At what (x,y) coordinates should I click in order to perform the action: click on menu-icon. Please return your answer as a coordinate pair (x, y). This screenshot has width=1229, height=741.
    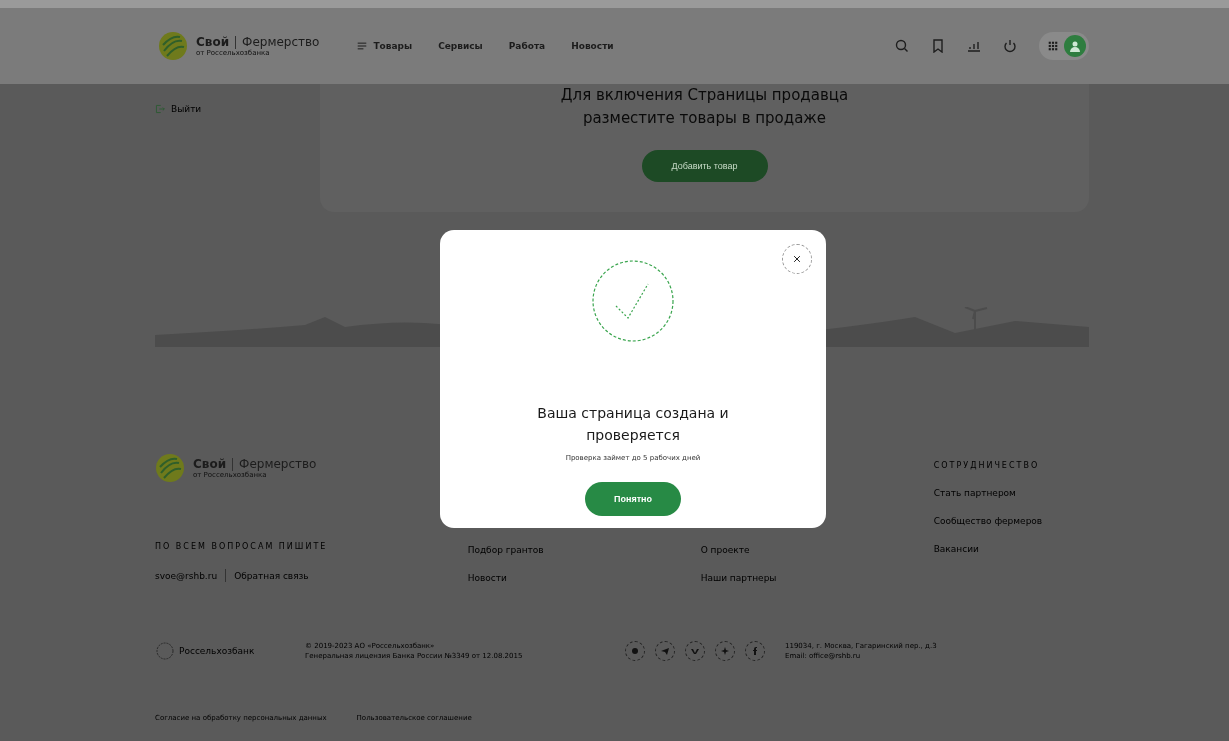
    Looking at the image, I should click on (362, 46).